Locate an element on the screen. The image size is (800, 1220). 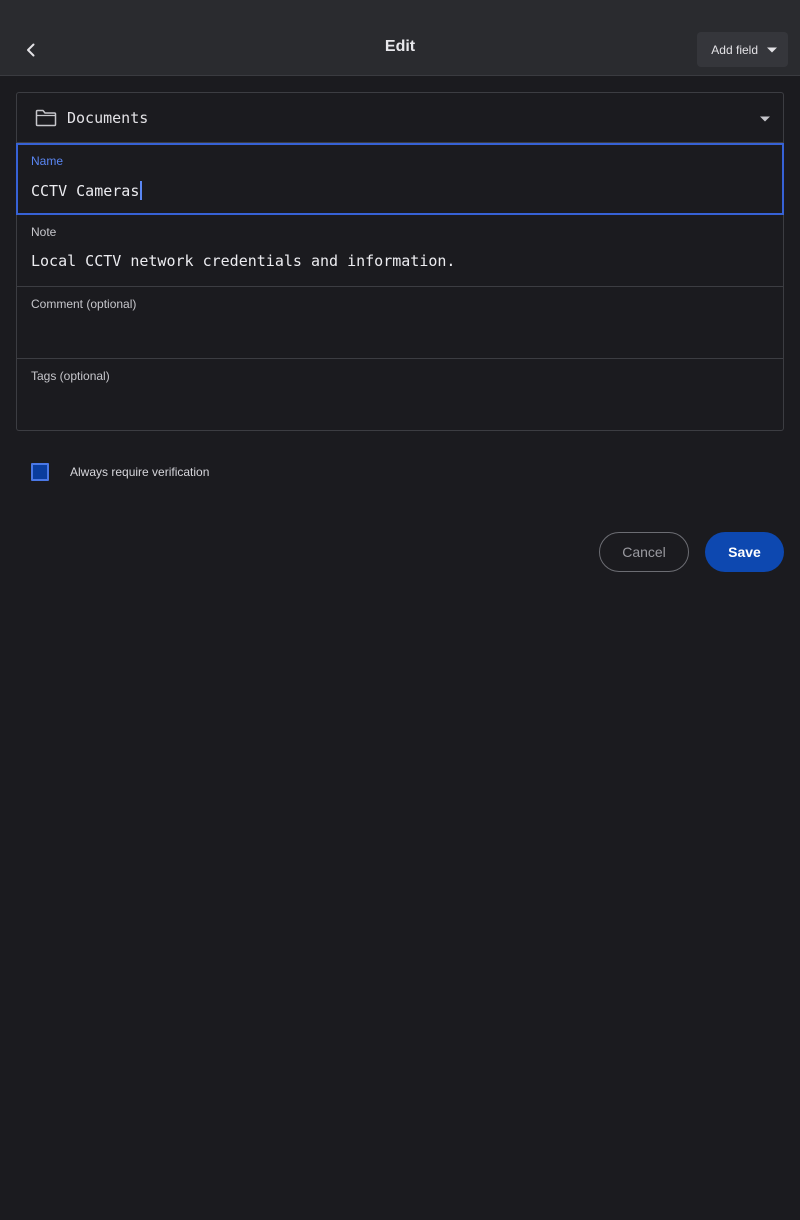
add-field-label: Add field is located at coordinates (734, 49).